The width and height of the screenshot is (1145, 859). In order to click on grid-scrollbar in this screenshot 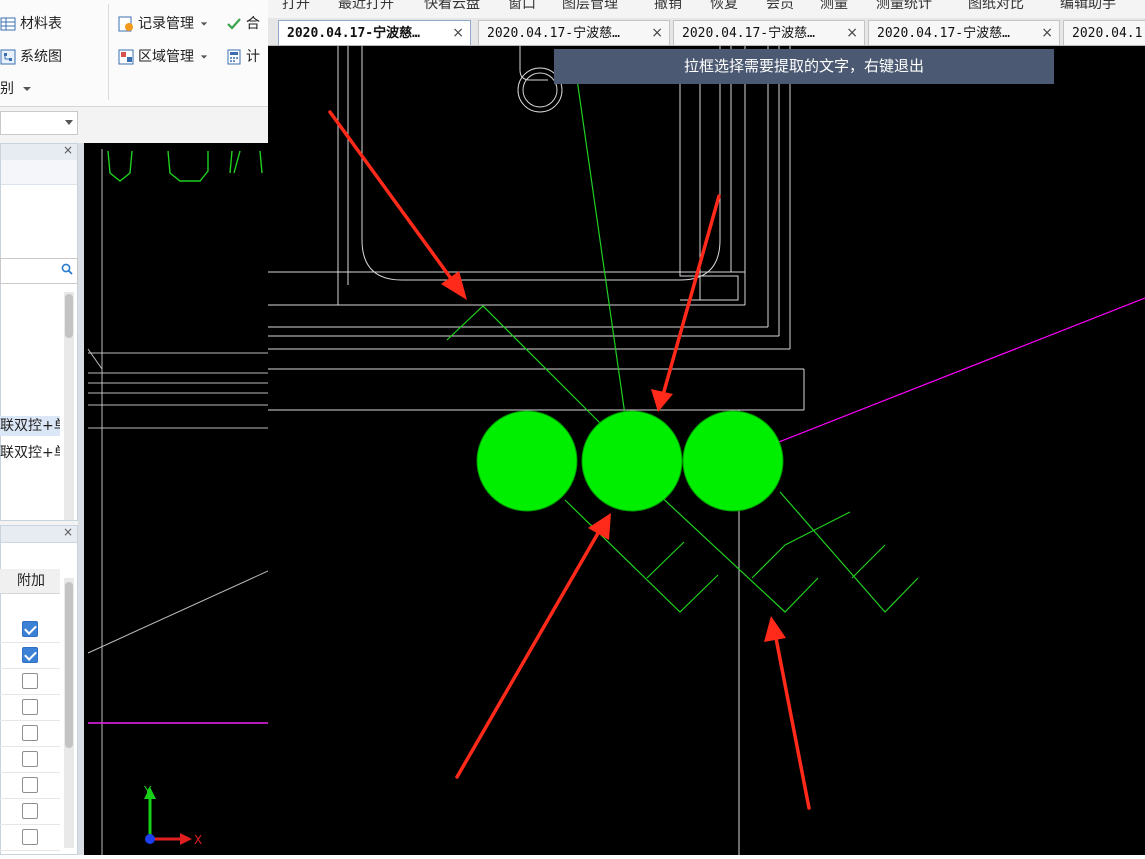, I will do `click(69, 713)`.